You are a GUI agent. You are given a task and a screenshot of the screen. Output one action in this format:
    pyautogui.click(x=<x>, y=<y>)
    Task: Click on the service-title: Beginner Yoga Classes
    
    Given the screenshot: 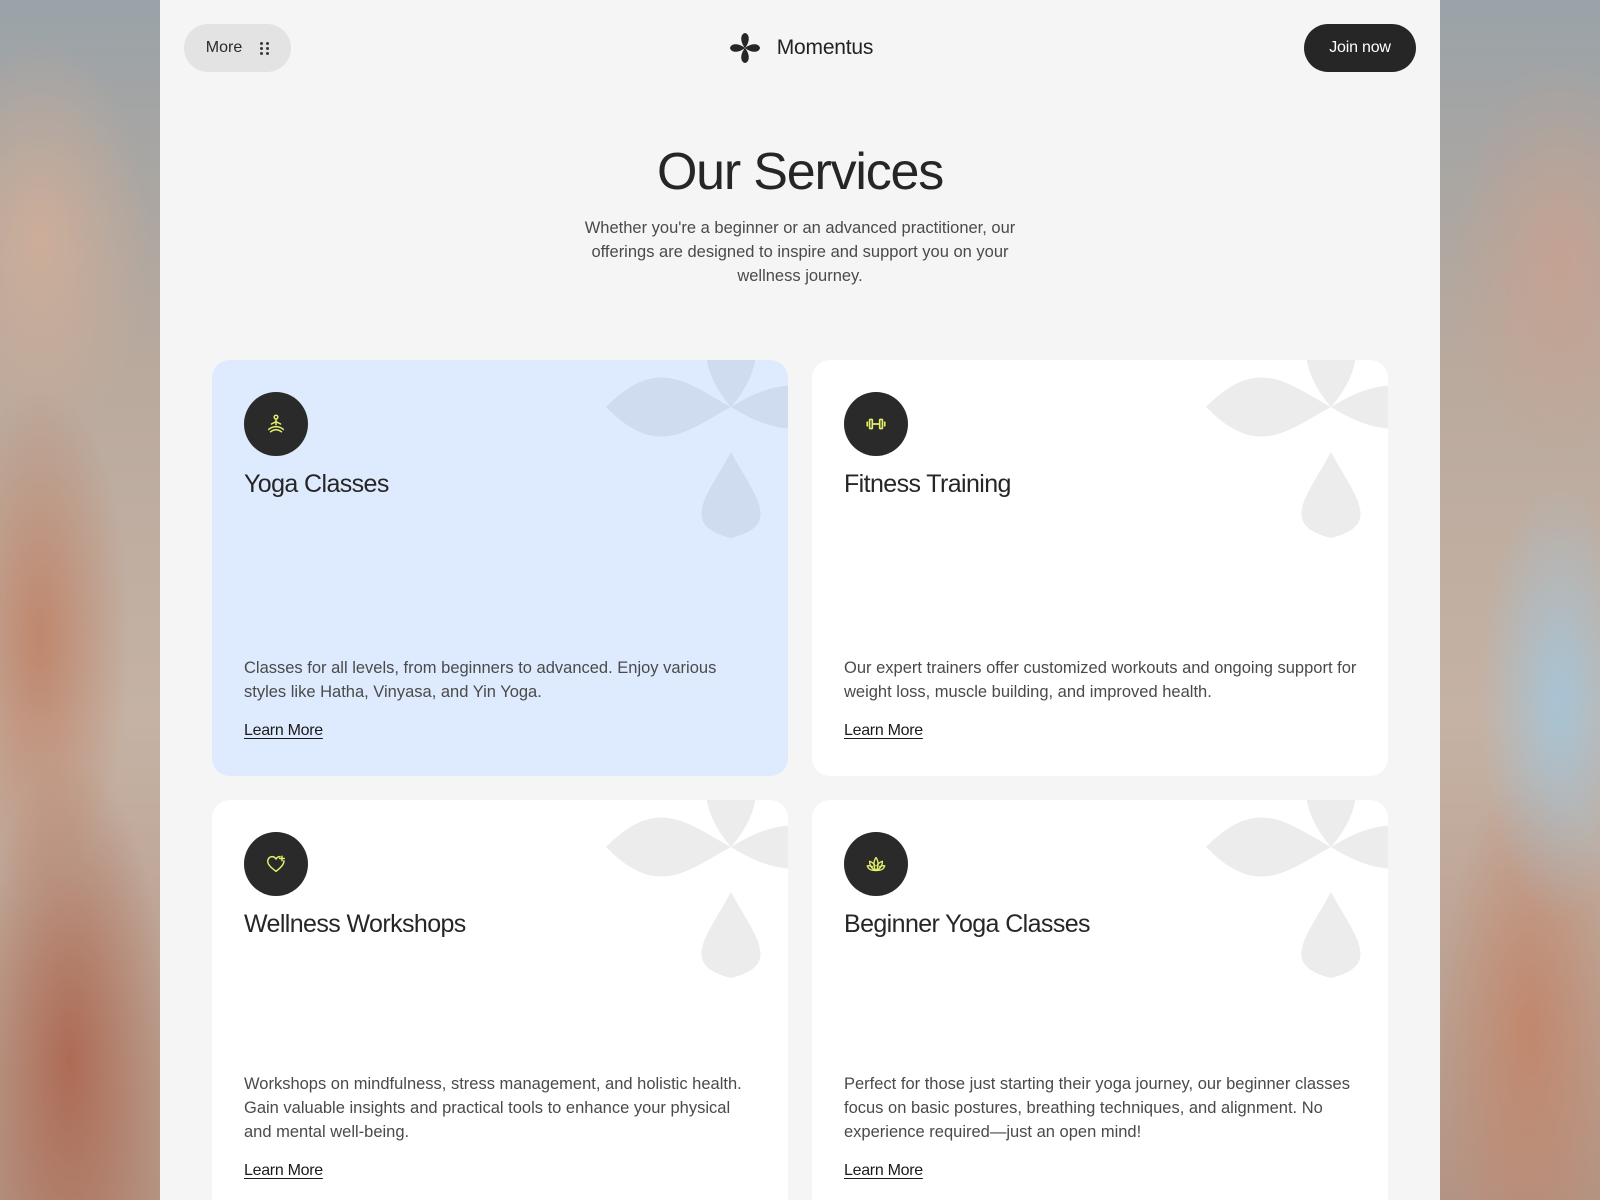 What is the action you would take?
    pyautogui.click(x=967, y=924)
    